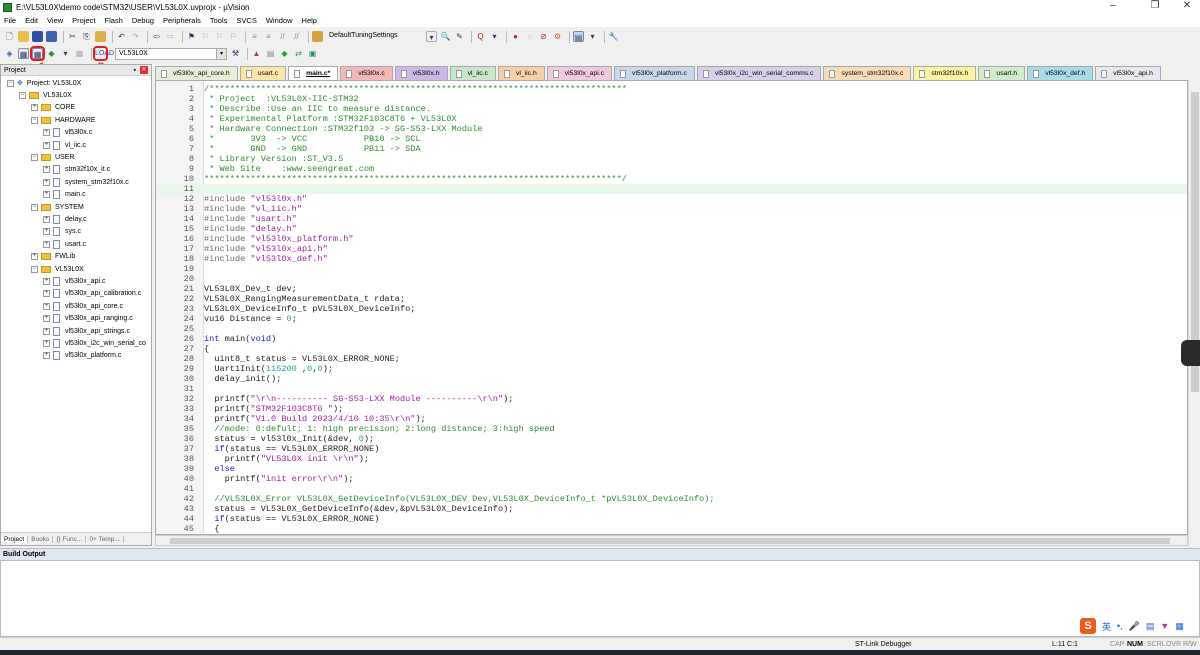 Image resolution: width=1200 pixels, height=655 pixels. What do you see at coordinates (144, 70) in the screenshot?
I see `close-panel-icon: ✕` at bounding box center [144, 70].